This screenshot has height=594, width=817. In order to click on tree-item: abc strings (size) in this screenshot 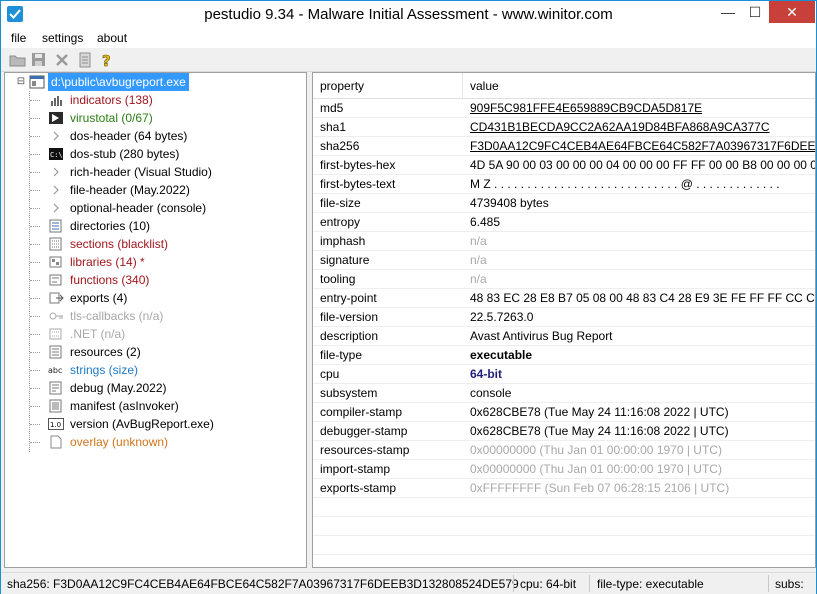, I will do `click(155, 370)`.